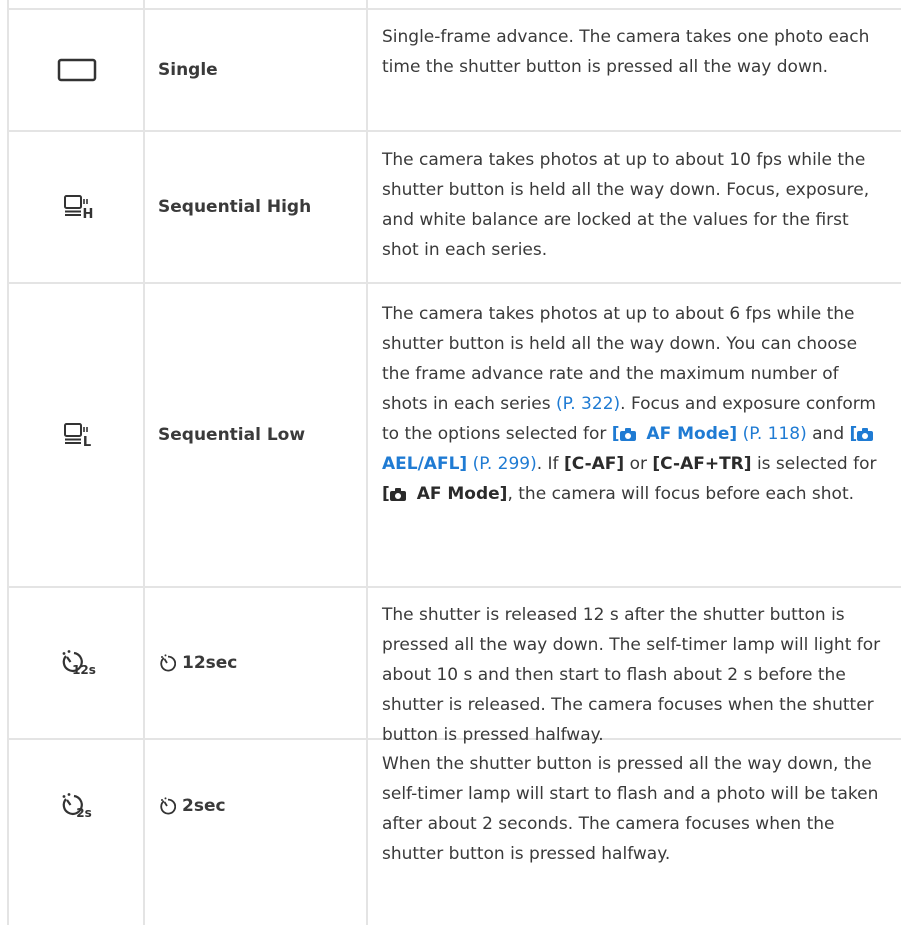  I want to click on c-af-option: [C-AF], so click(594, 464).